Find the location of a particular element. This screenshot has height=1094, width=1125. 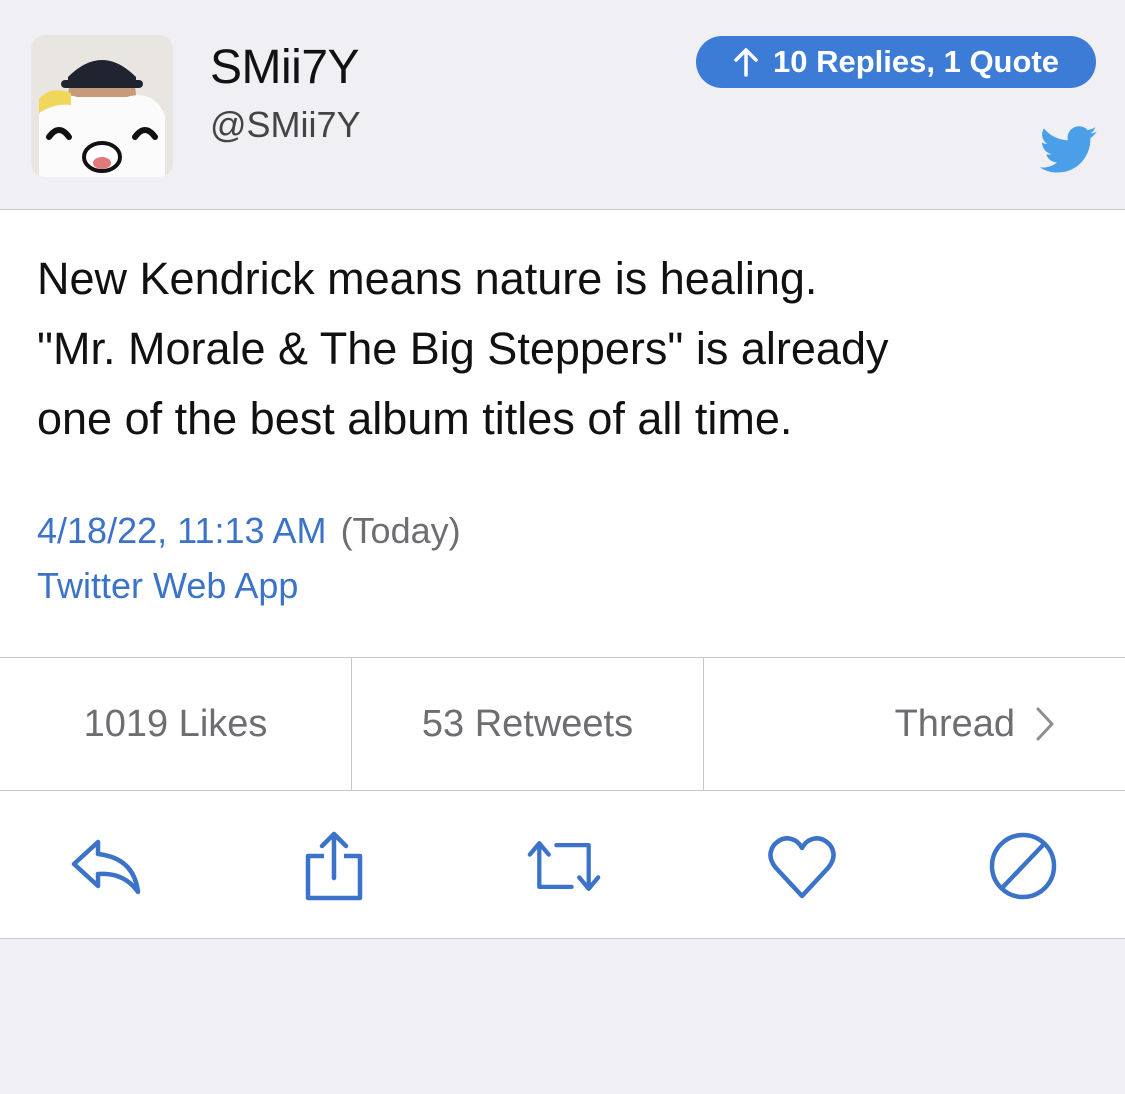

likes-button: 1019 Likes is located at coordinates (176, 724).